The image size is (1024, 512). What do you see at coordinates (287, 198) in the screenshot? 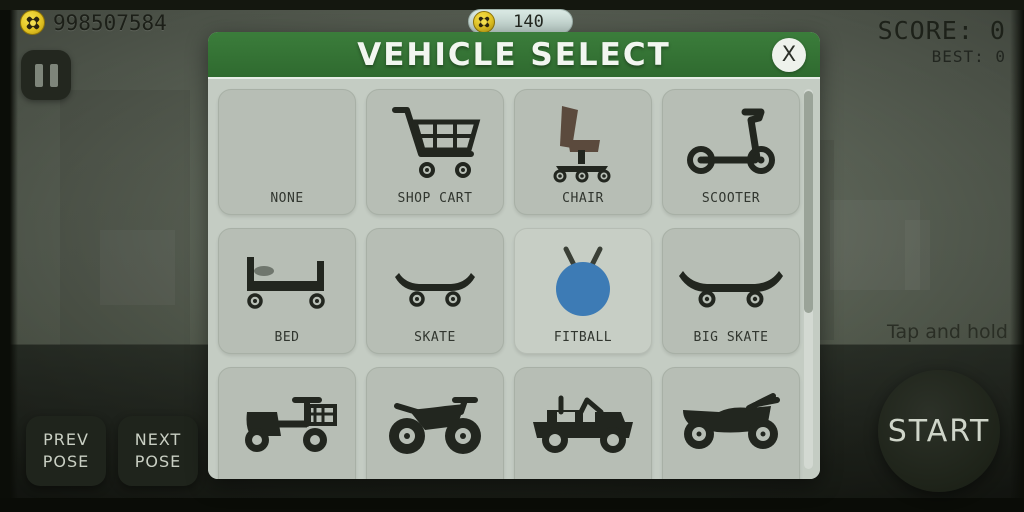
I see `vehicle-tile-label: NONE` at bounding box center [287, 198].